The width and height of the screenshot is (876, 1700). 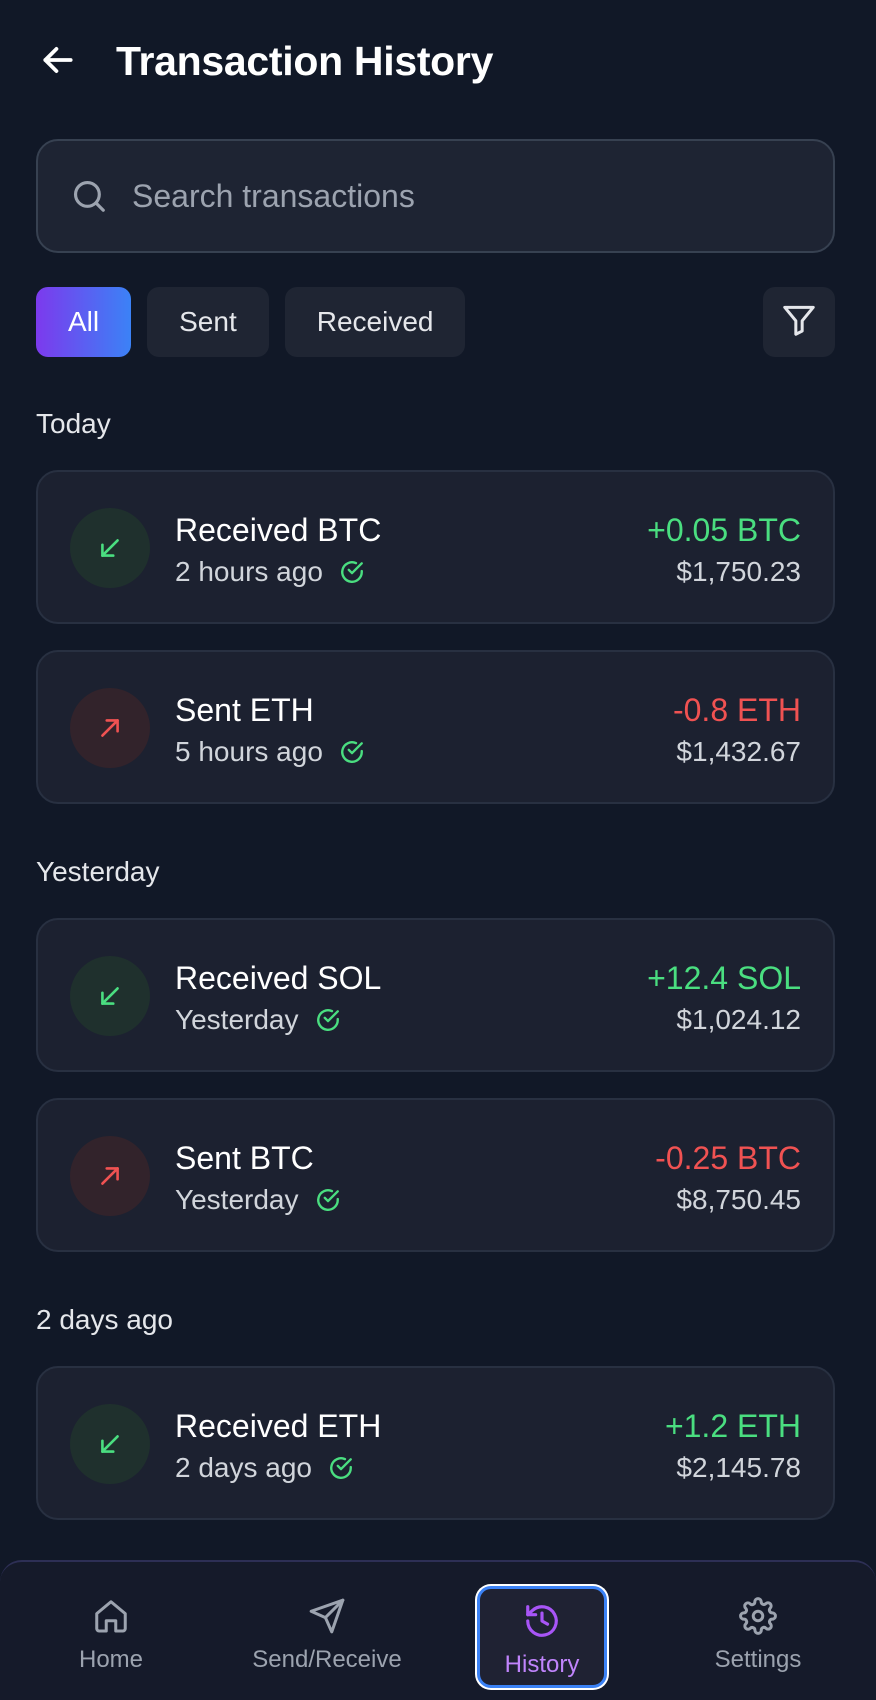 What do you see at coordinates (111, 1616) in the screenshot?
I see `home-icon` at bounding box center [111, 1616].